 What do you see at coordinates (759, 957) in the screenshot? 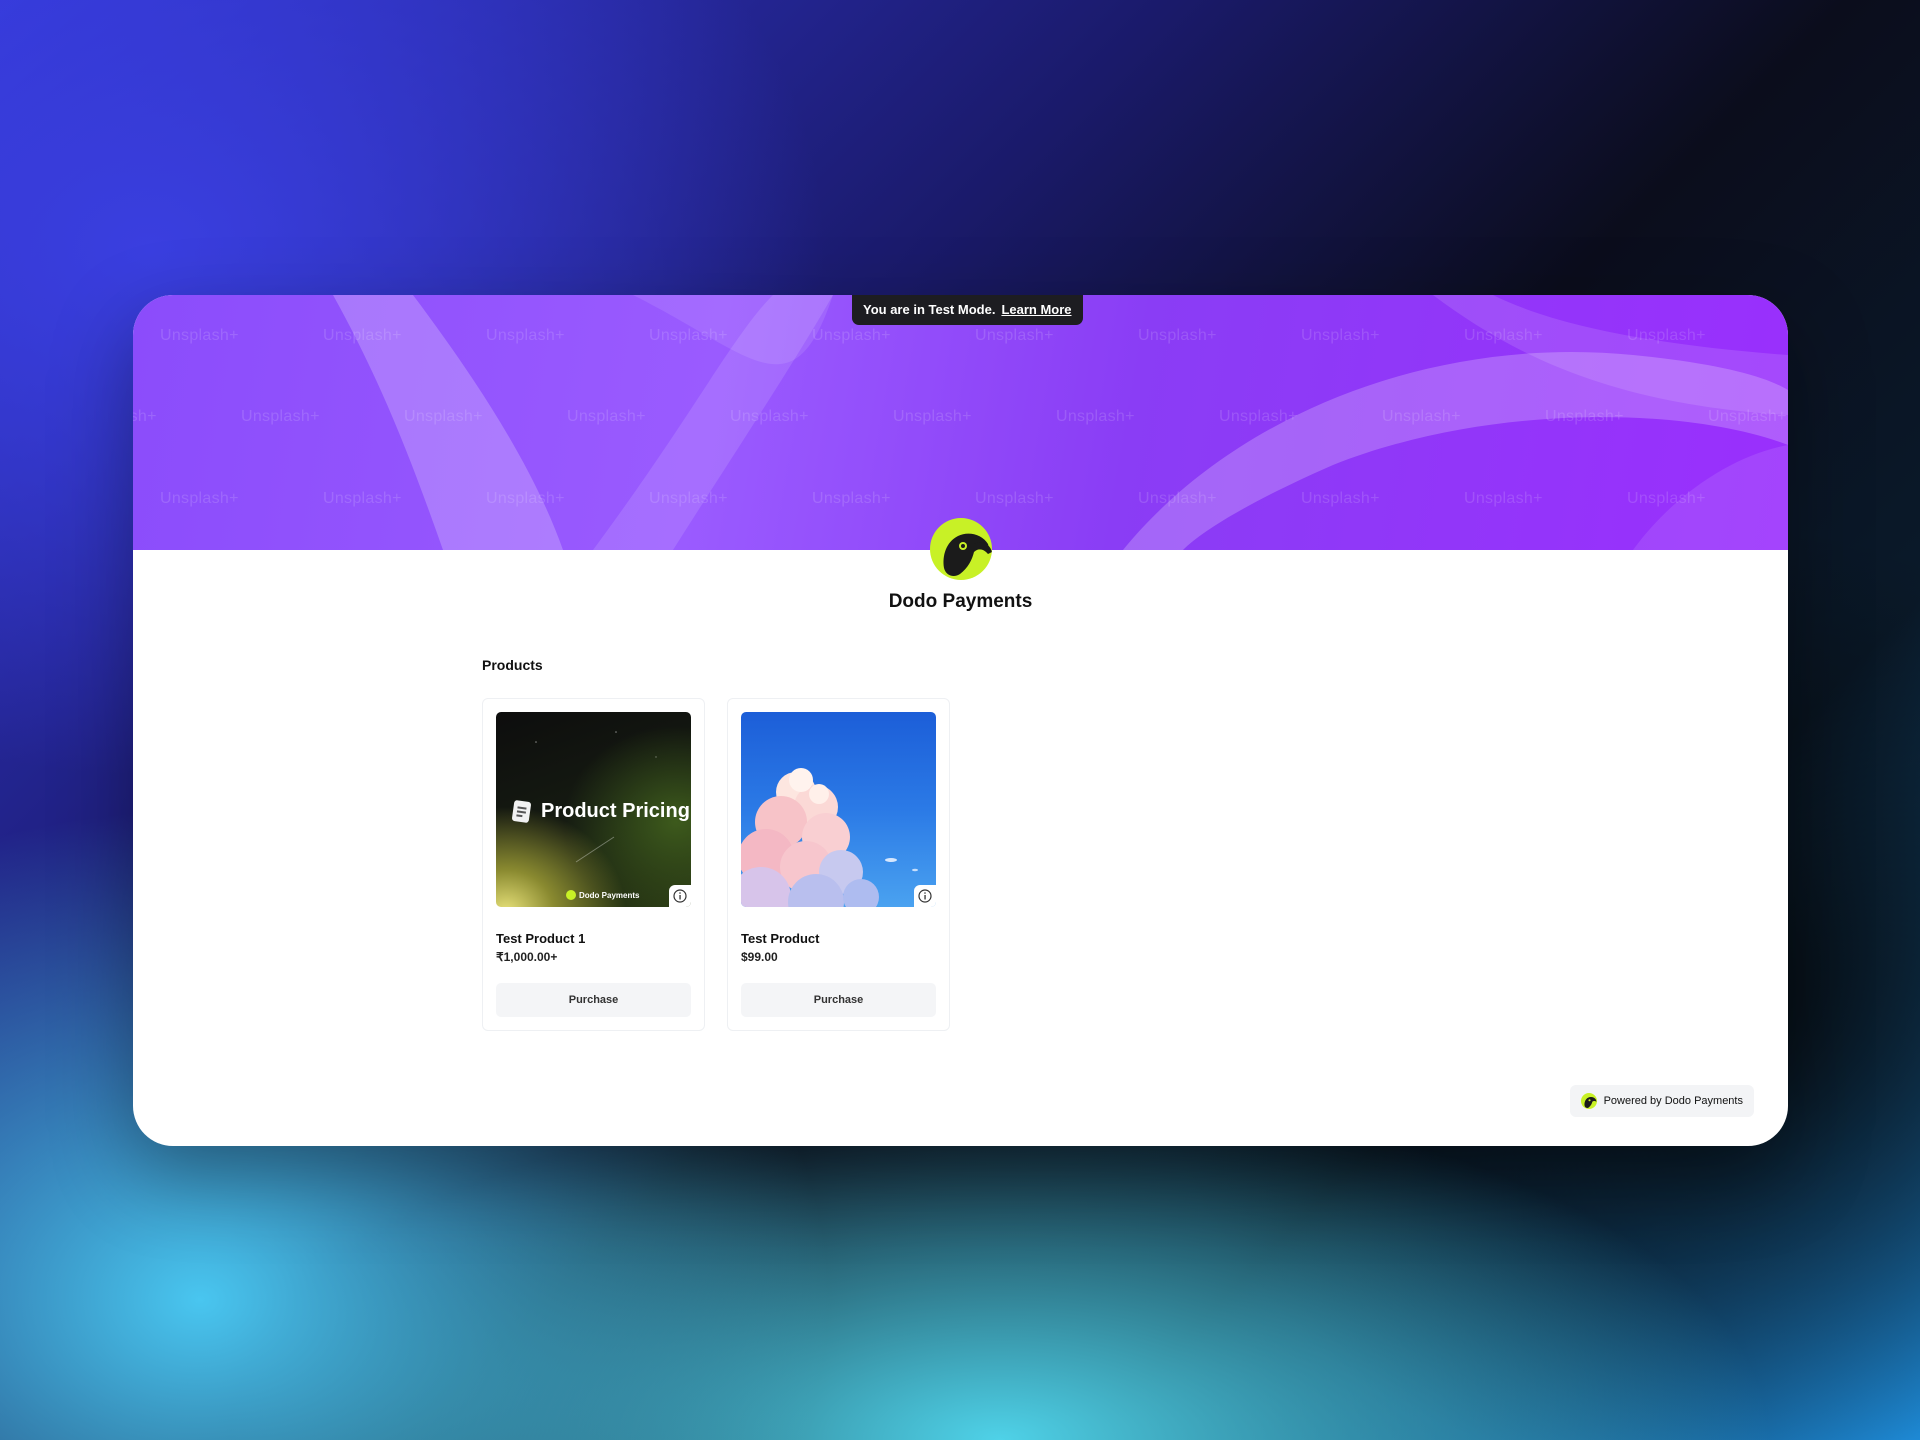
I see `product-price: $99.00` at bounding box center [759, 957].